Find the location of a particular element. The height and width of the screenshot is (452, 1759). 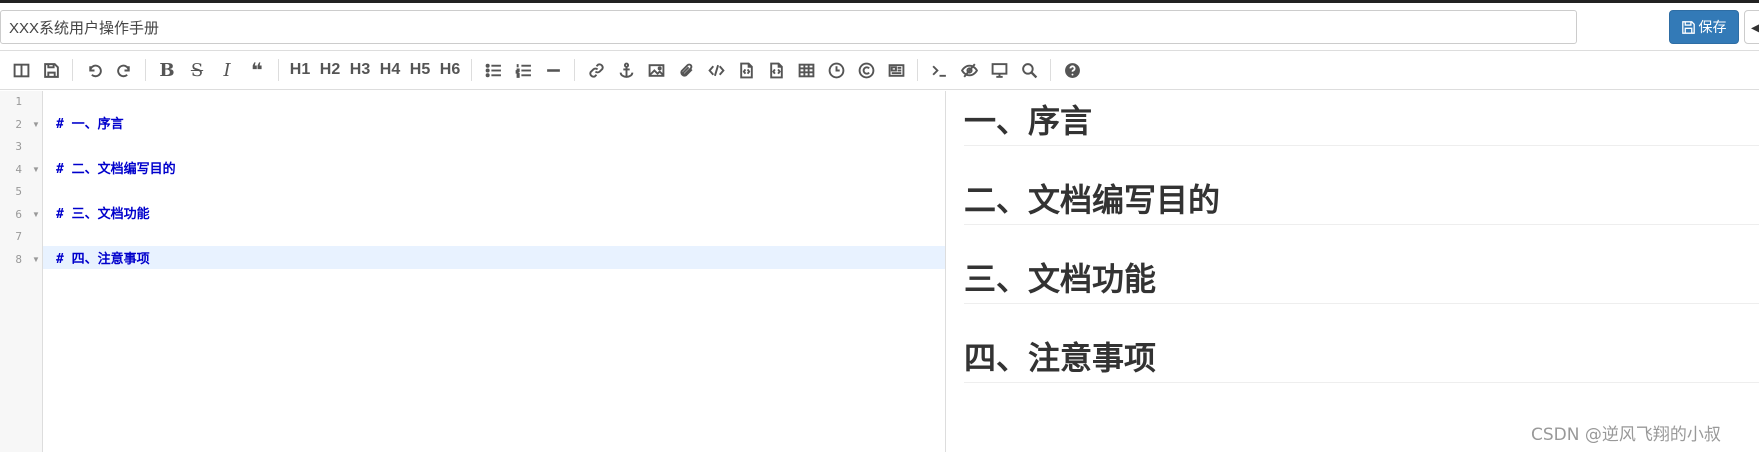

bold-icon: B is located at coordinates (167, 70).